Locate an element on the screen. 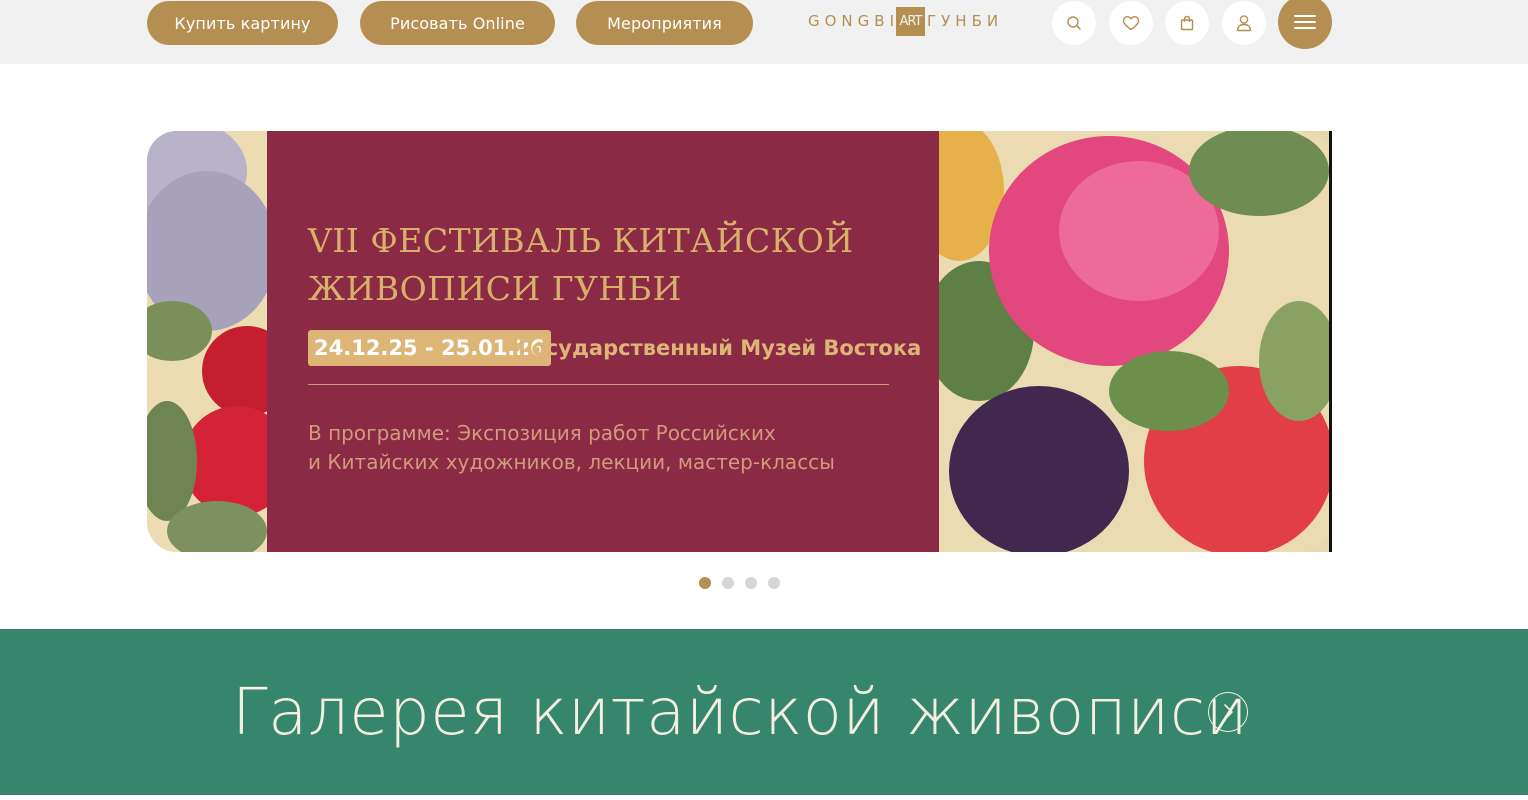 The width and height of the screenshot is (1528, 800). draw-online-button: Рисовать Online is located at coordinates (457, 23).